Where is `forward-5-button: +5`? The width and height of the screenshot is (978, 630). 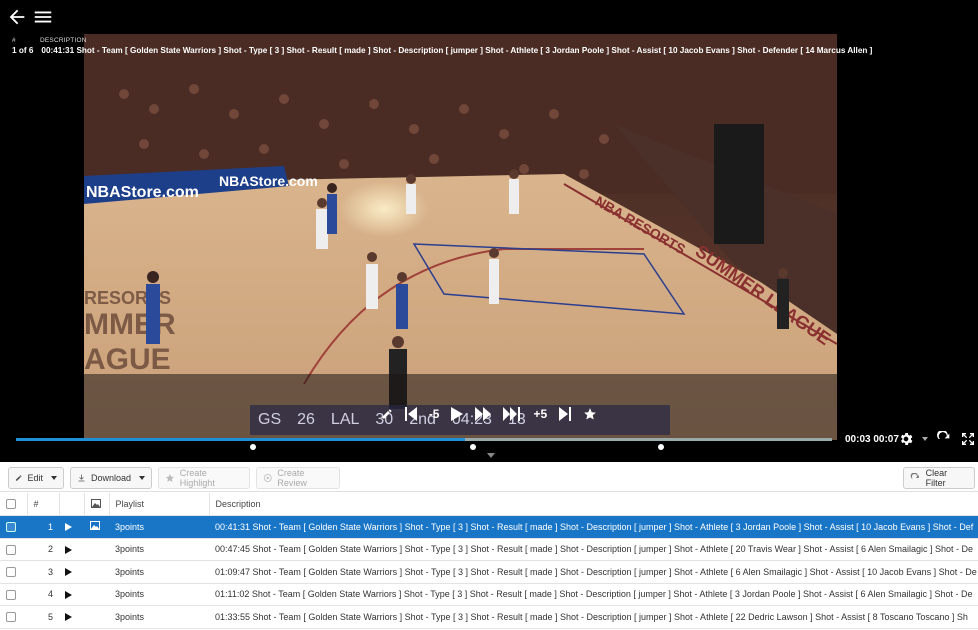 forward-5-button: +5 is located at coordinates (540, 414).